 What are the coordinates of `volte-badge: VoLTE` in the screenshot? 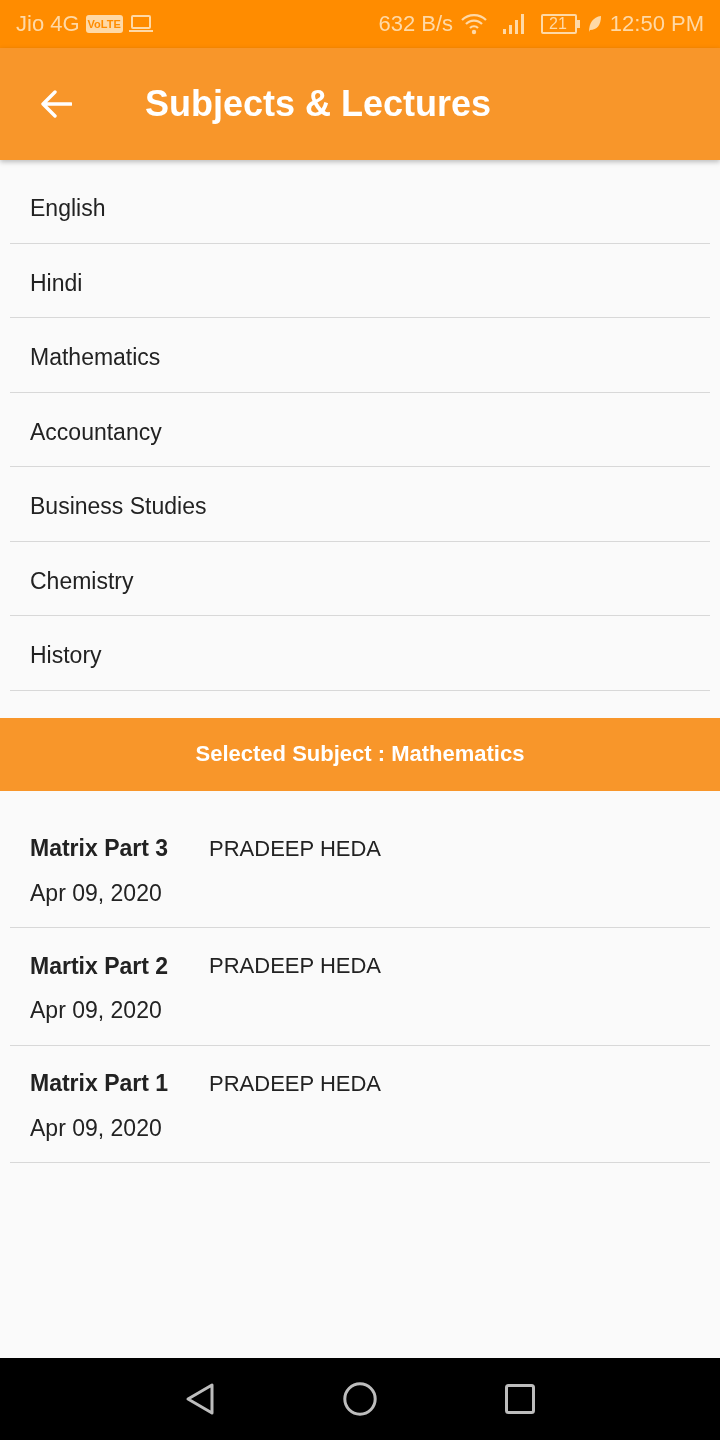 It's located at (104, 24).